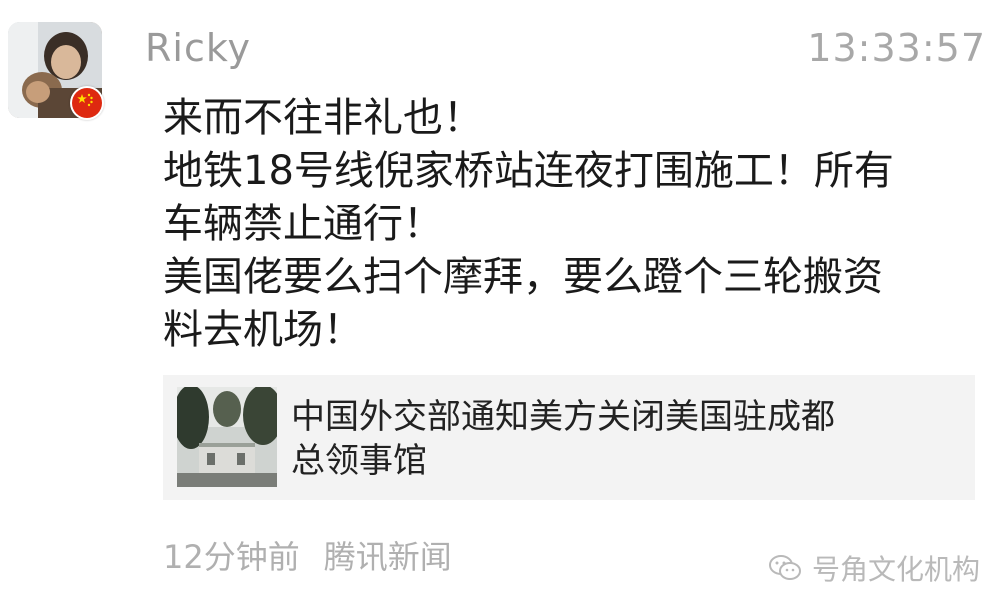 The height and width of the screenshot is (605, 1008). I want to click on watermark-text: 号角文化机构, so click(895, 569).